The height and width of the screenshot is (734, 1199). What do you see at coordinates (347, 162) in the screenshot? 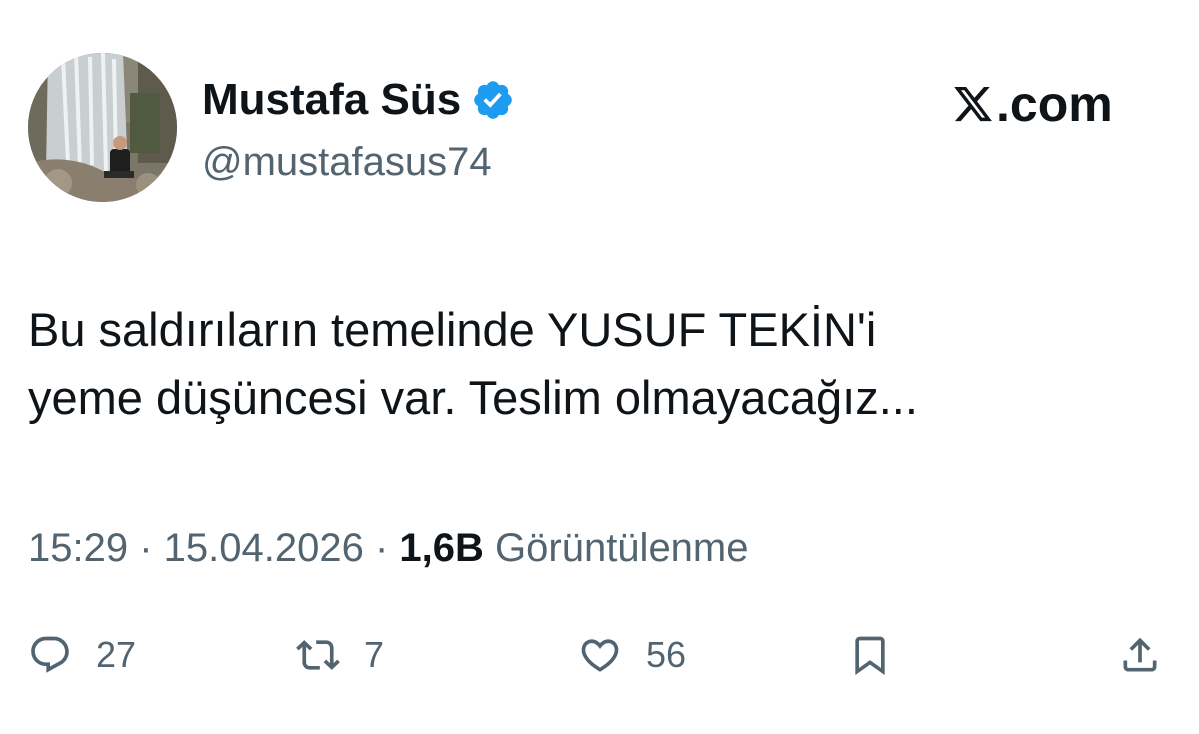
I see `author-handle: @mustafasus74` at bounding box center [347, 162].